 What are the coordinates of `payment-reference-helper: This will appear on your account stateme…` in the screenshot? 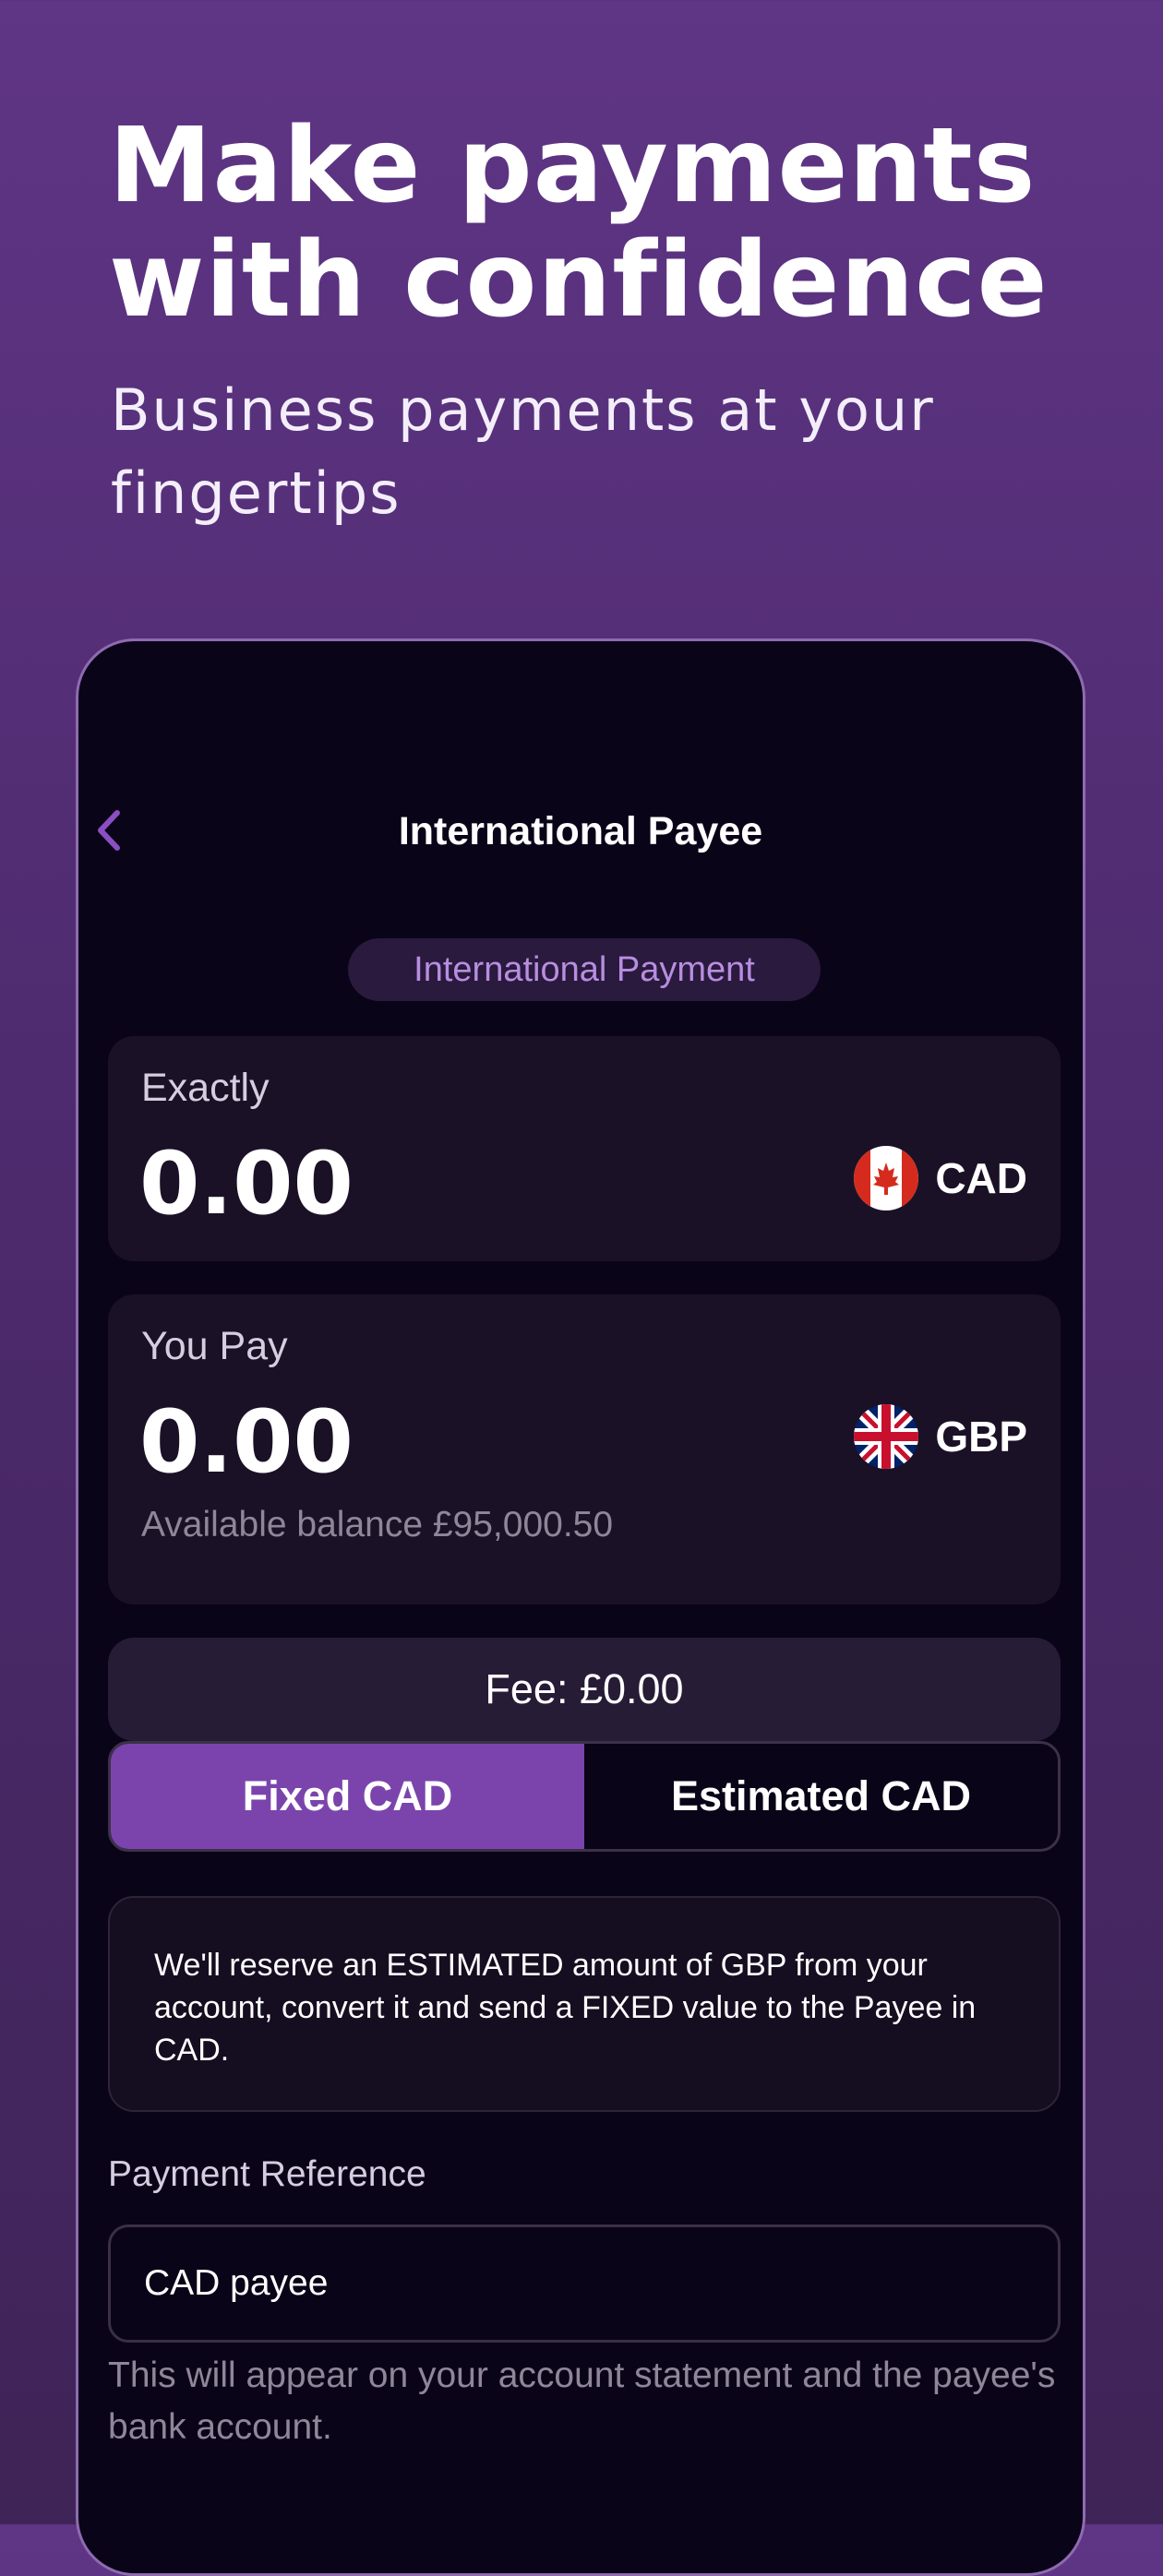 It's located at (582, 2401).